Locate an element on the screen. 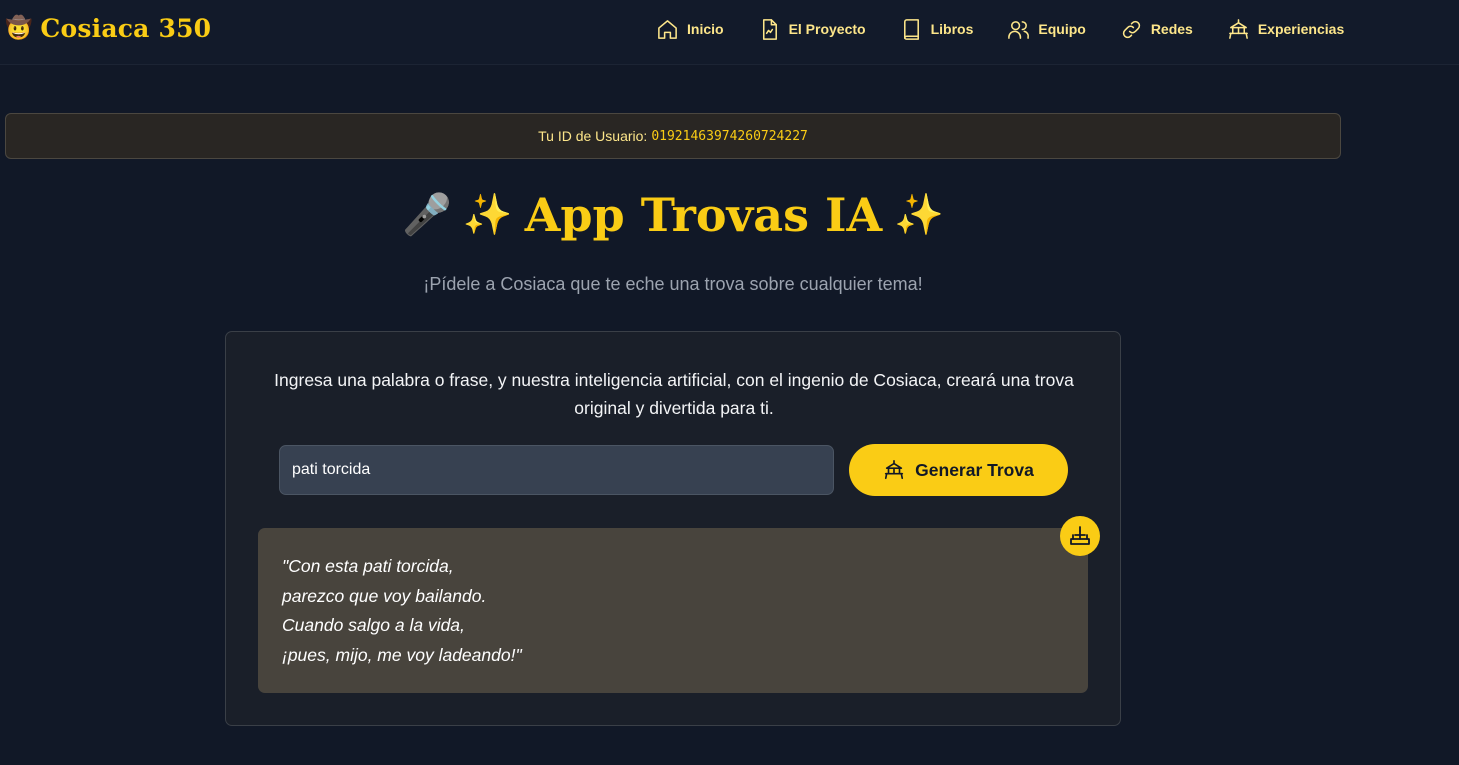 This screenshot has width=1459, height=765. share-trova-button is located at coordinates (1080, 536).